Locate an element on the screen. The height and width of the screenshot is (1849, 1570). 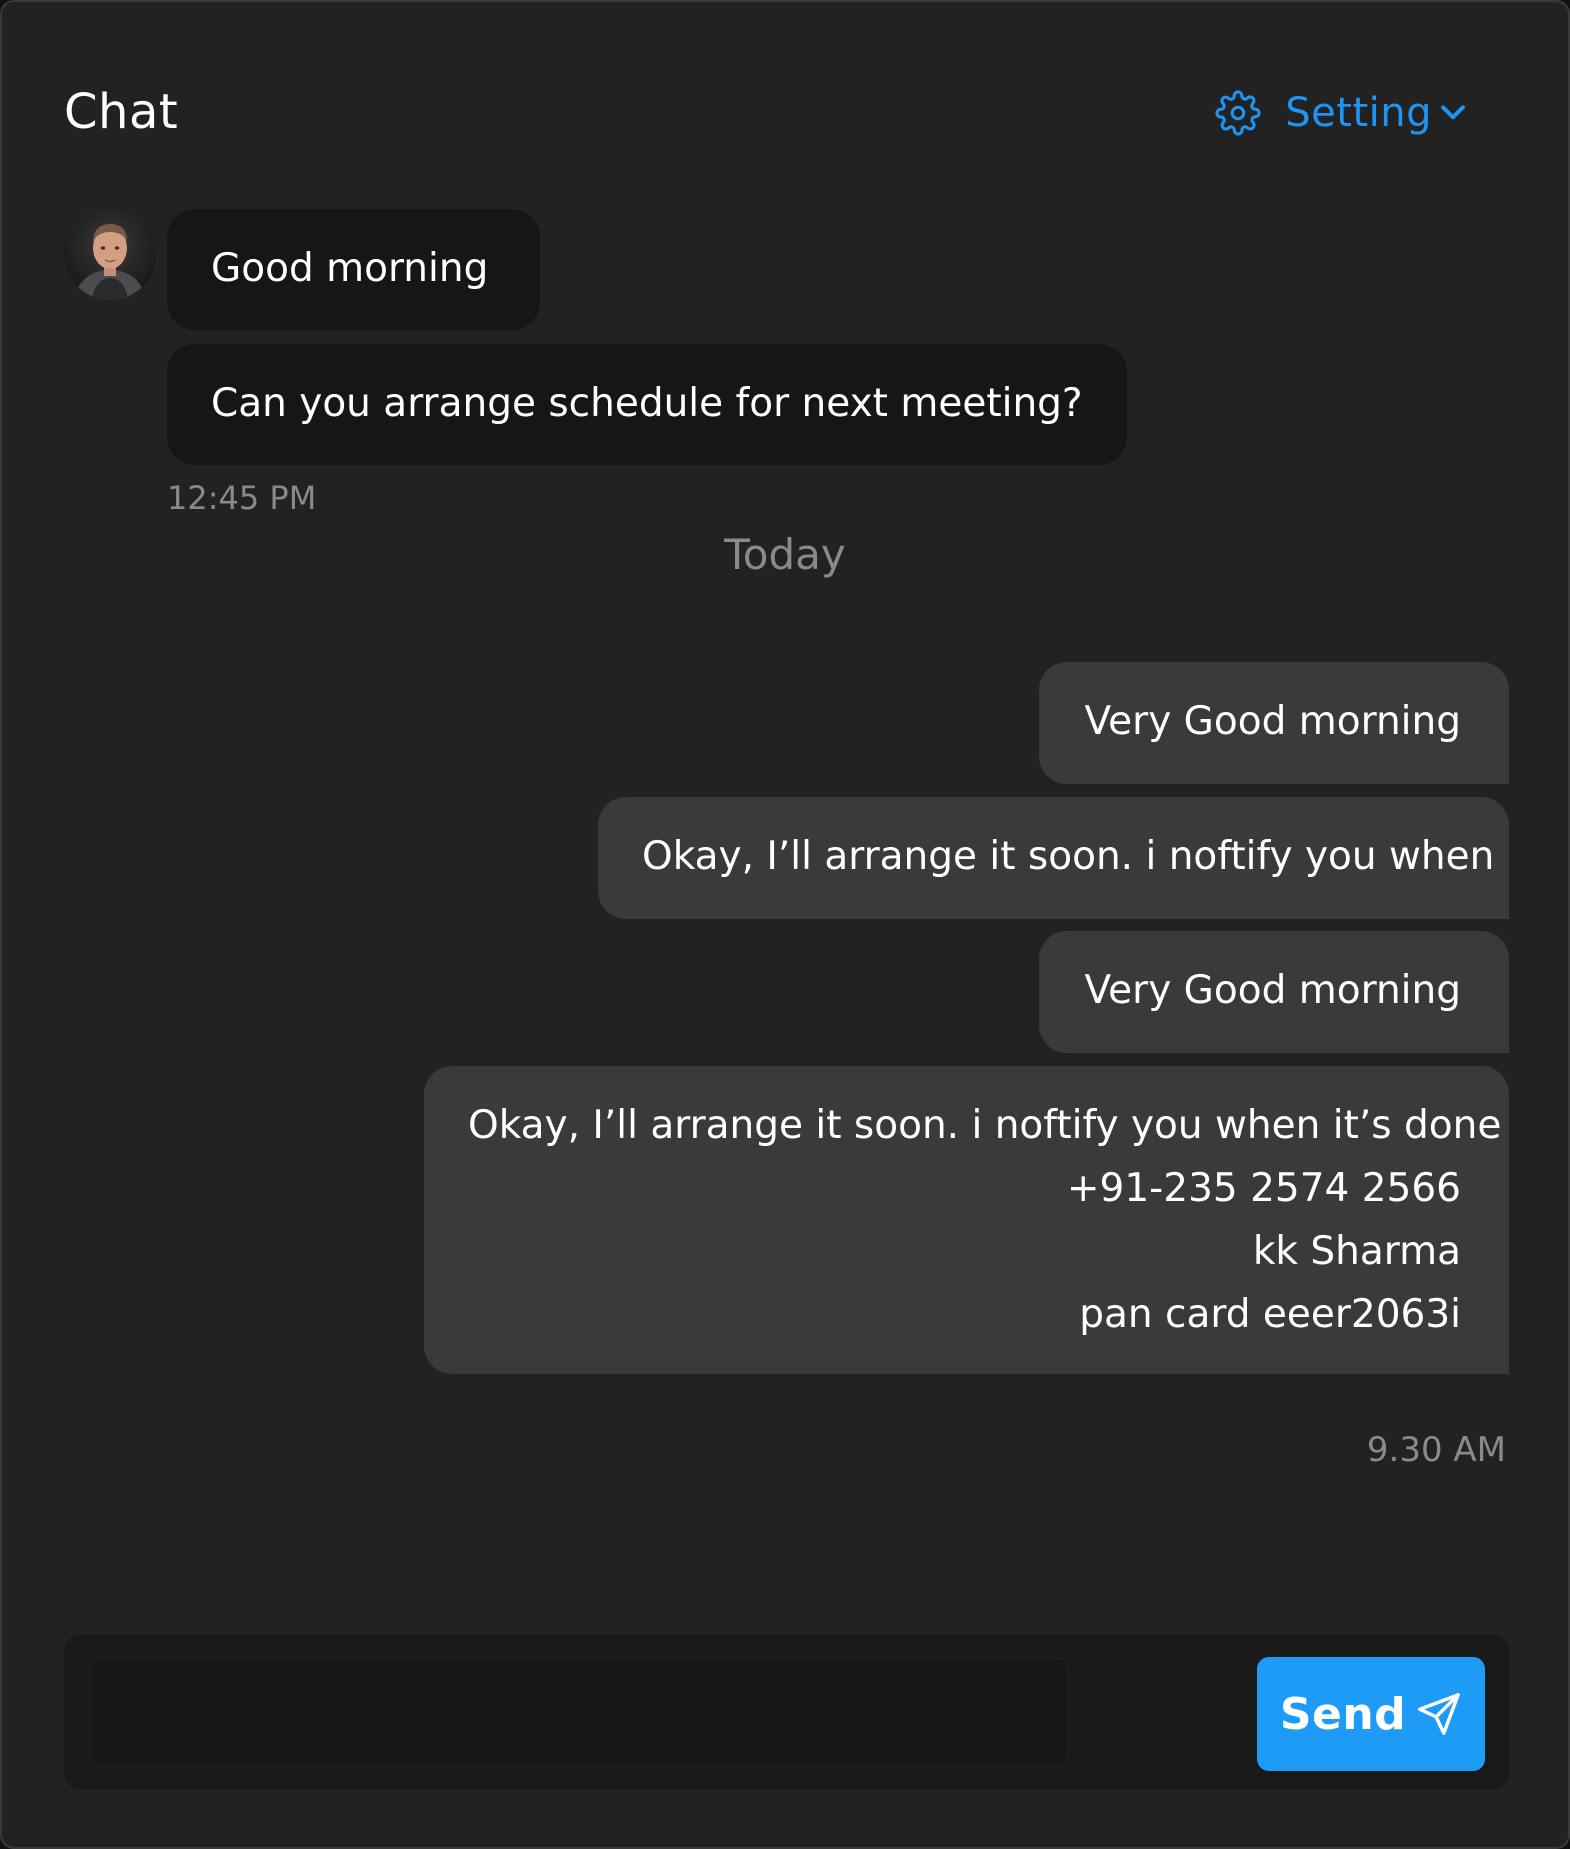
send-button: Send is located at coordinates (1371, 1714).